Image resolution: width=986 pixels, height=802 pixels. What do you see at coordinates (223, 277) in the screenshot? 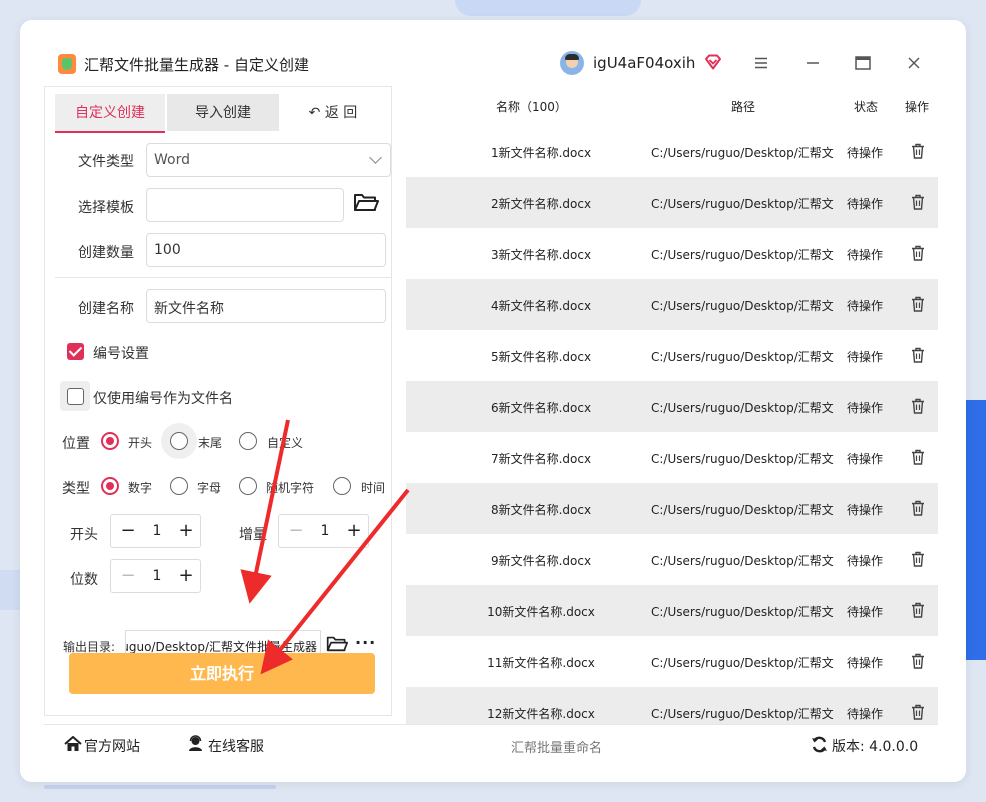
I see `section-divider` at bounding box center [223, 277].